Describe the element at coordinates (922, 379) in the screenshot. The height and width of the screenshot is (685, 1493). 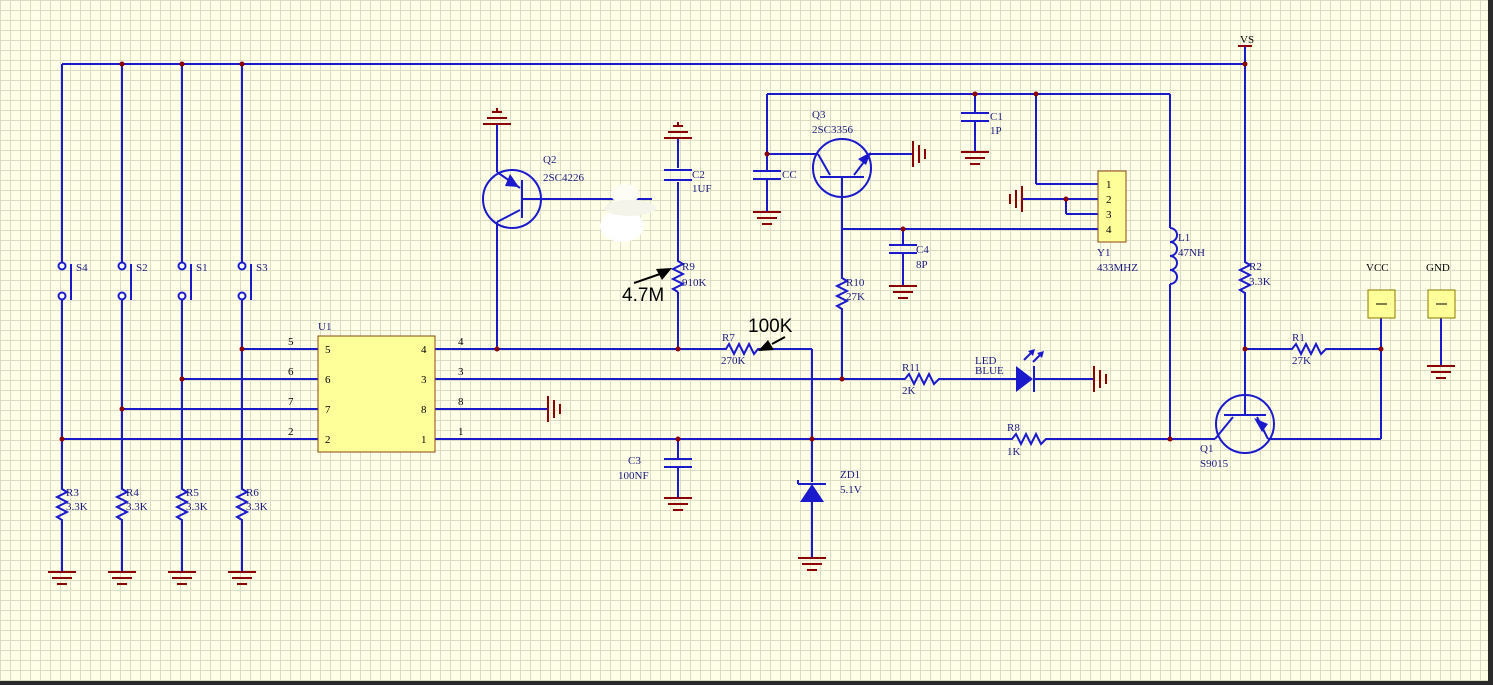
I see `resistor-r11: R11 2K` at that location.